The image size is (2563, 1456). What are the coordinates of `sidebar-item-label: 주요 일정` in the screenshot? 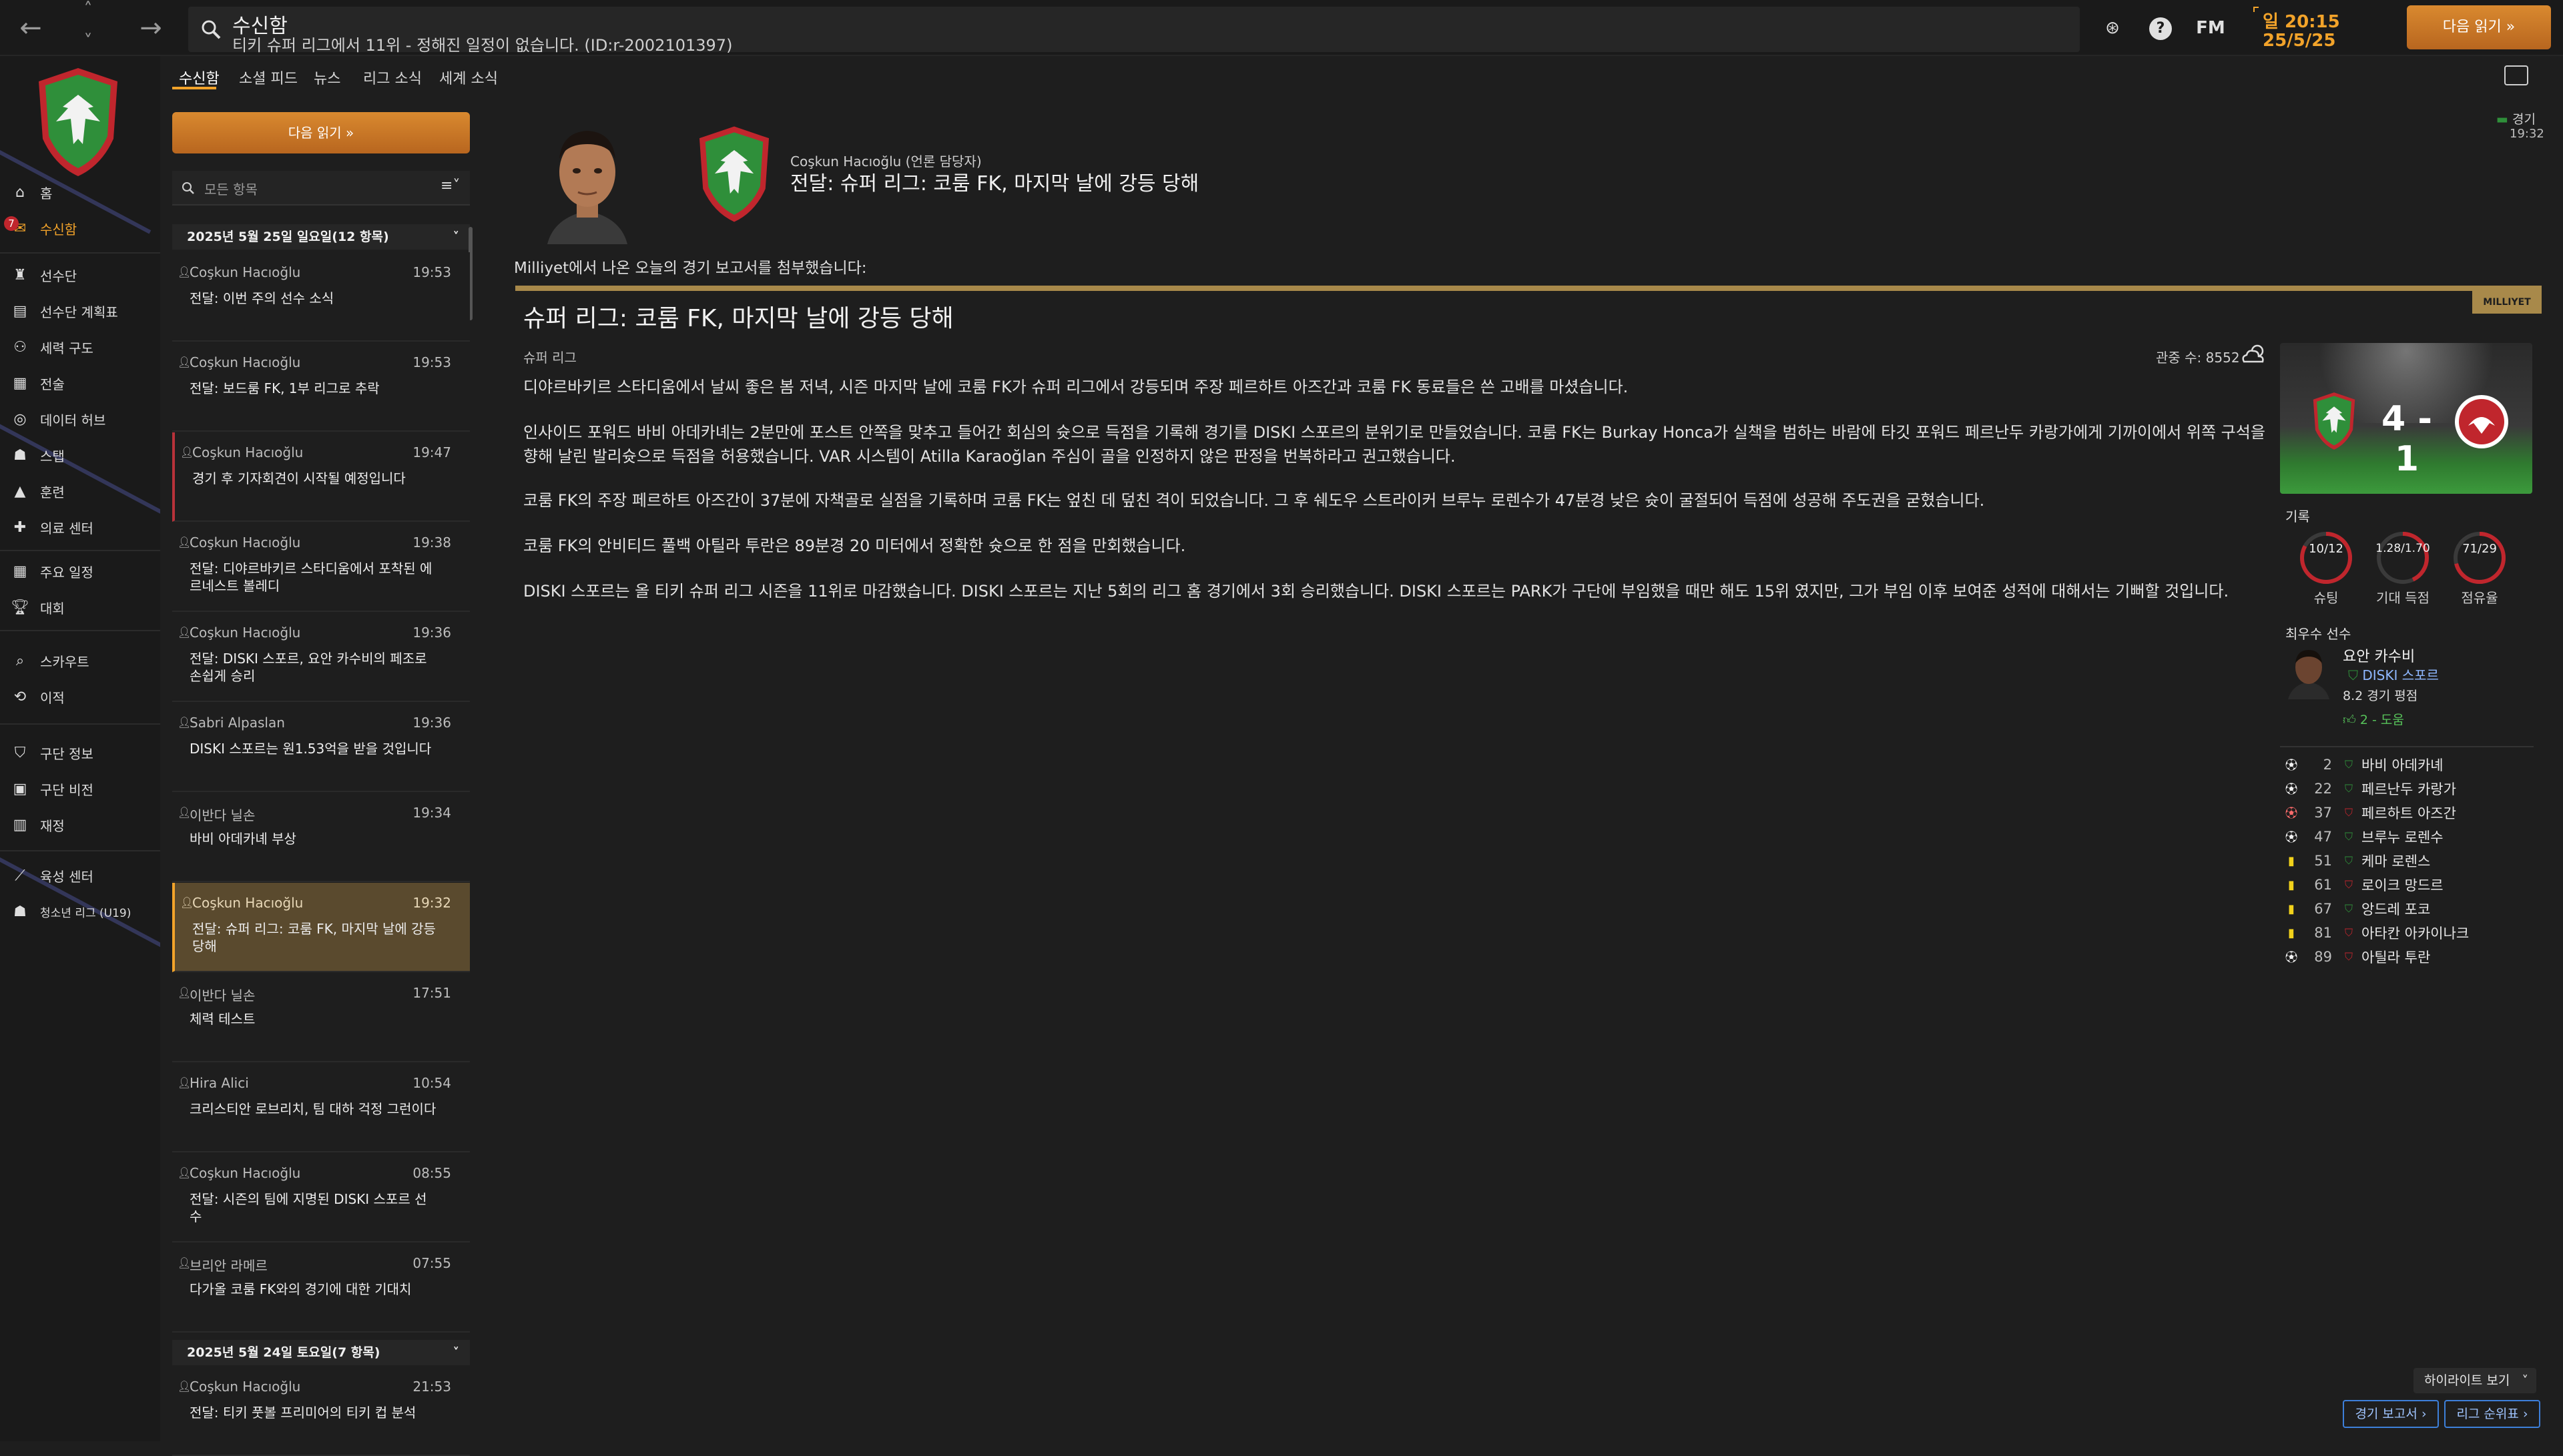 It's located at (66, 572).